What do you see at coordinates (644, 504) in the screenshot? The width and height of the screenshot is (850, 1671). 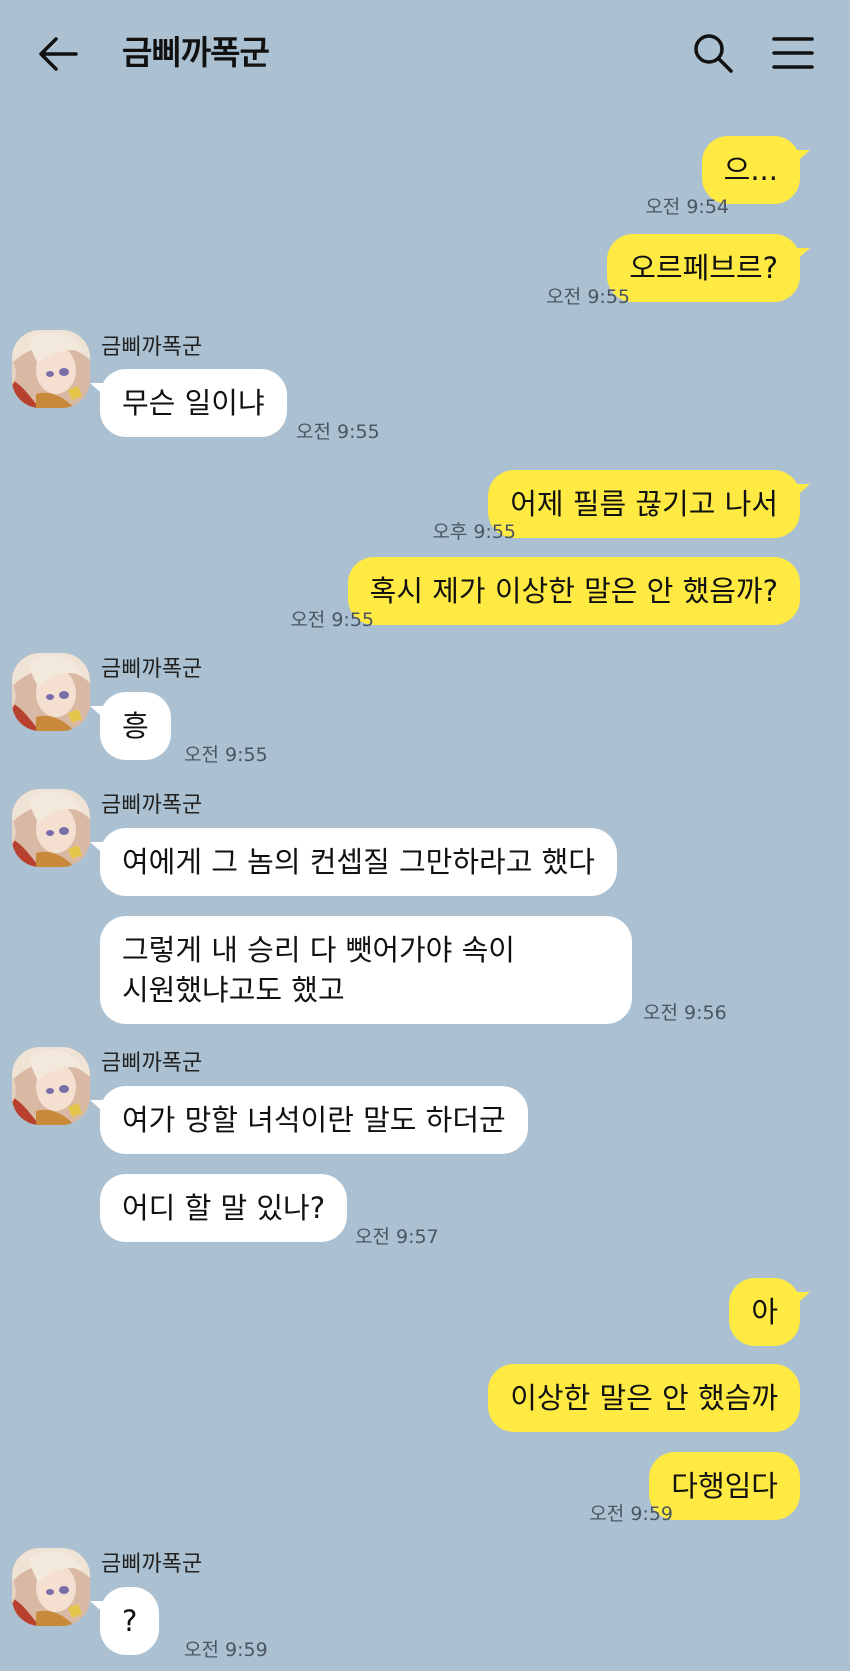 I see `message-text: 어제 필름 끊기고 나서` at bounding box center [644, 504].